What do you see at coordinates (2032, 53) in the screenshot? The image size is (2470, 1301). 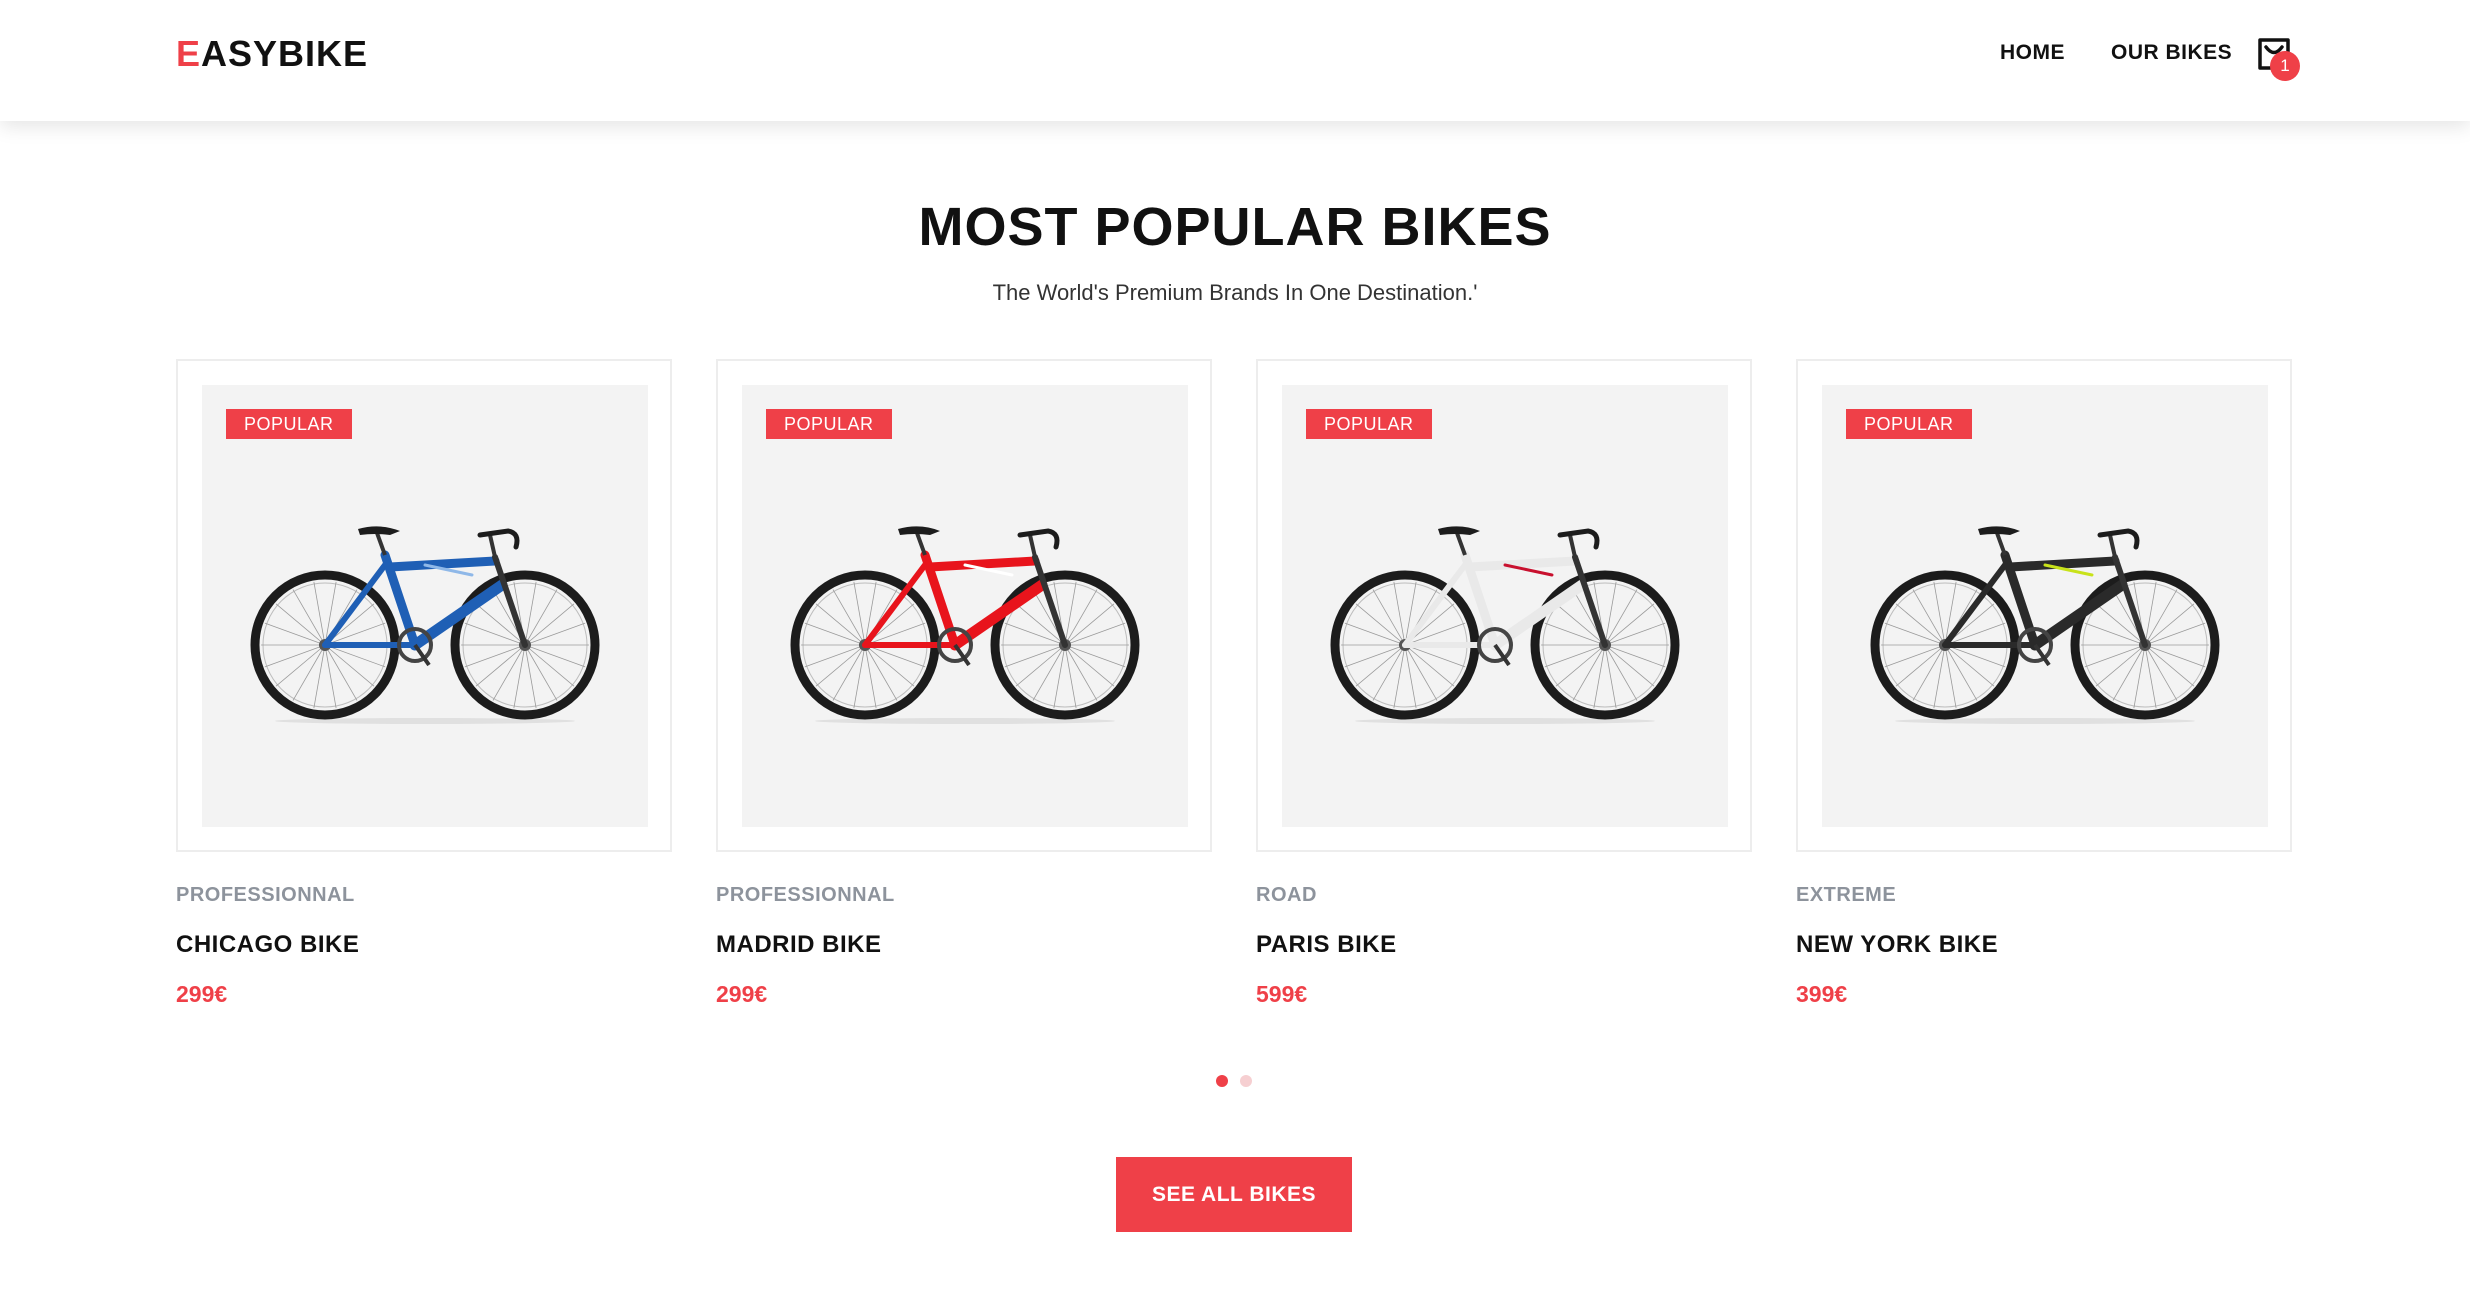 I see `nav-home-link: HOME` at bounding box center [2032, 53].